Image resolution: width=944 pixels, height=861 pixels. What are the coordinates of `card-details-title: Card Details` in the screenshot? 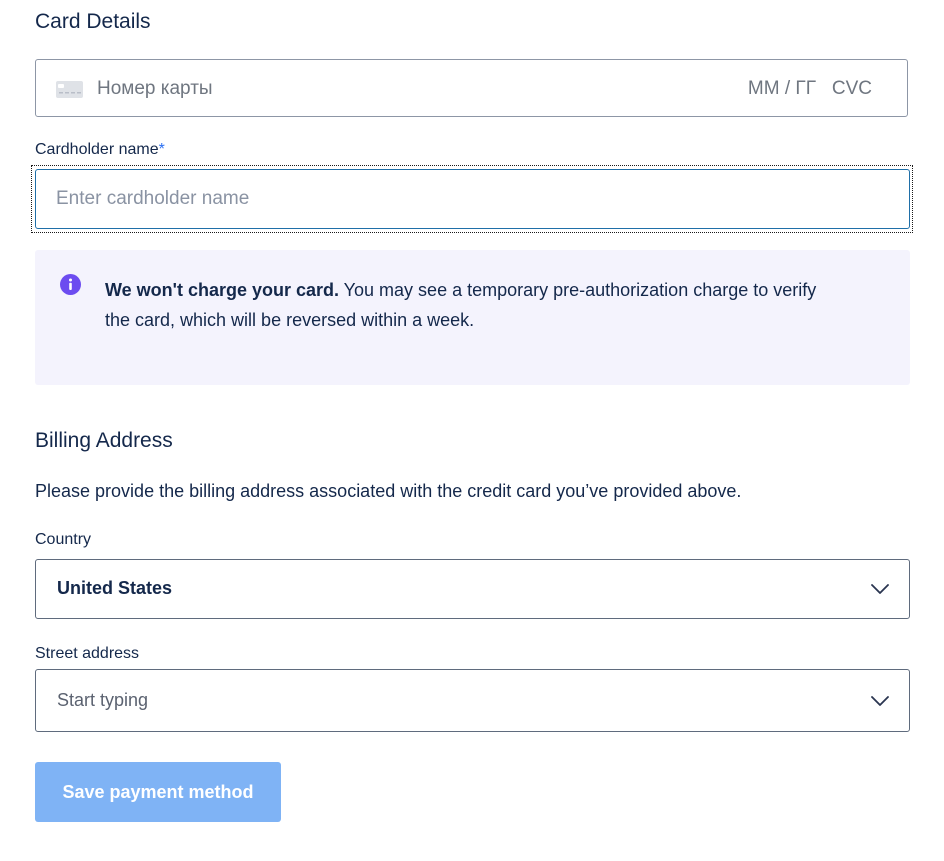 It's located at (93, 21).